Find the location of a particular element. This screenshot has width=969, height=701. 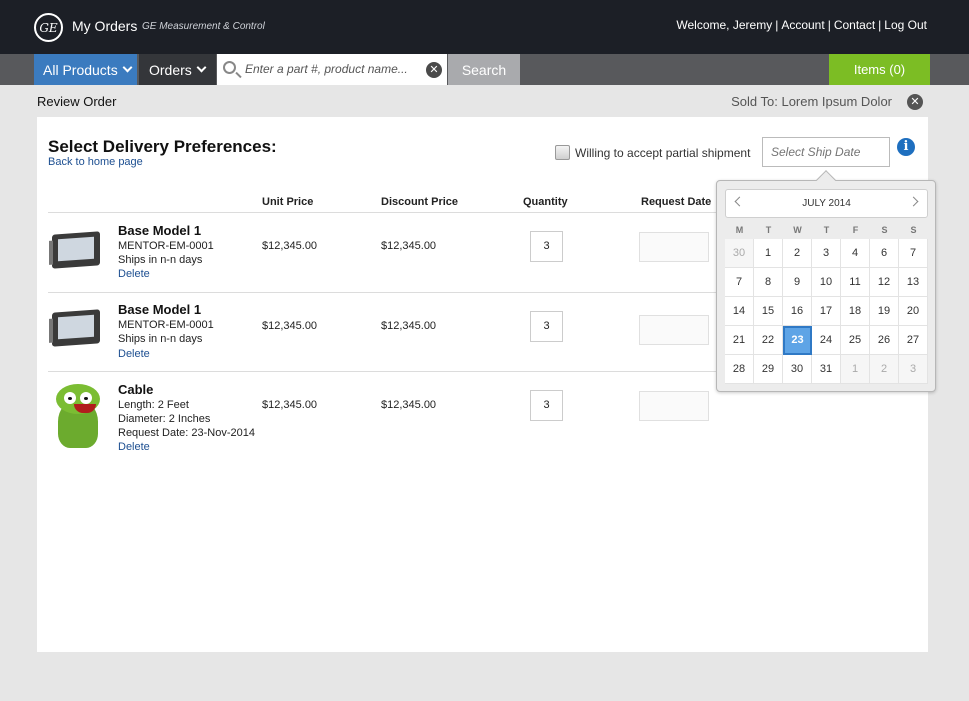

calendar-day: 28 is located at coordinates (739, 369).